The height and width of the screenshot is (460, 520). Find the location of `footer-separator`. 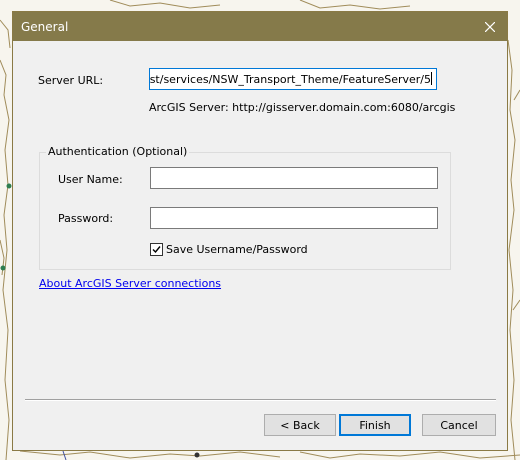

footer-separator is located at coordinates (260, 400).